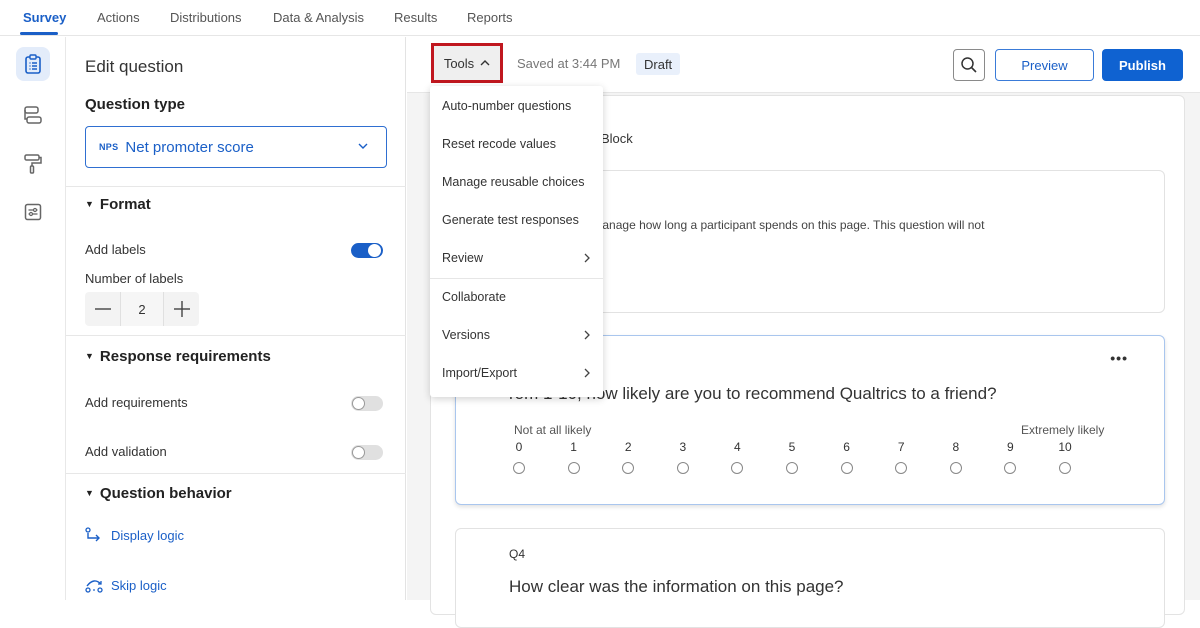 This screenshot has height=628, width=1200. I want to click on add-requirements-label: Add requirements, so click(136, 402).